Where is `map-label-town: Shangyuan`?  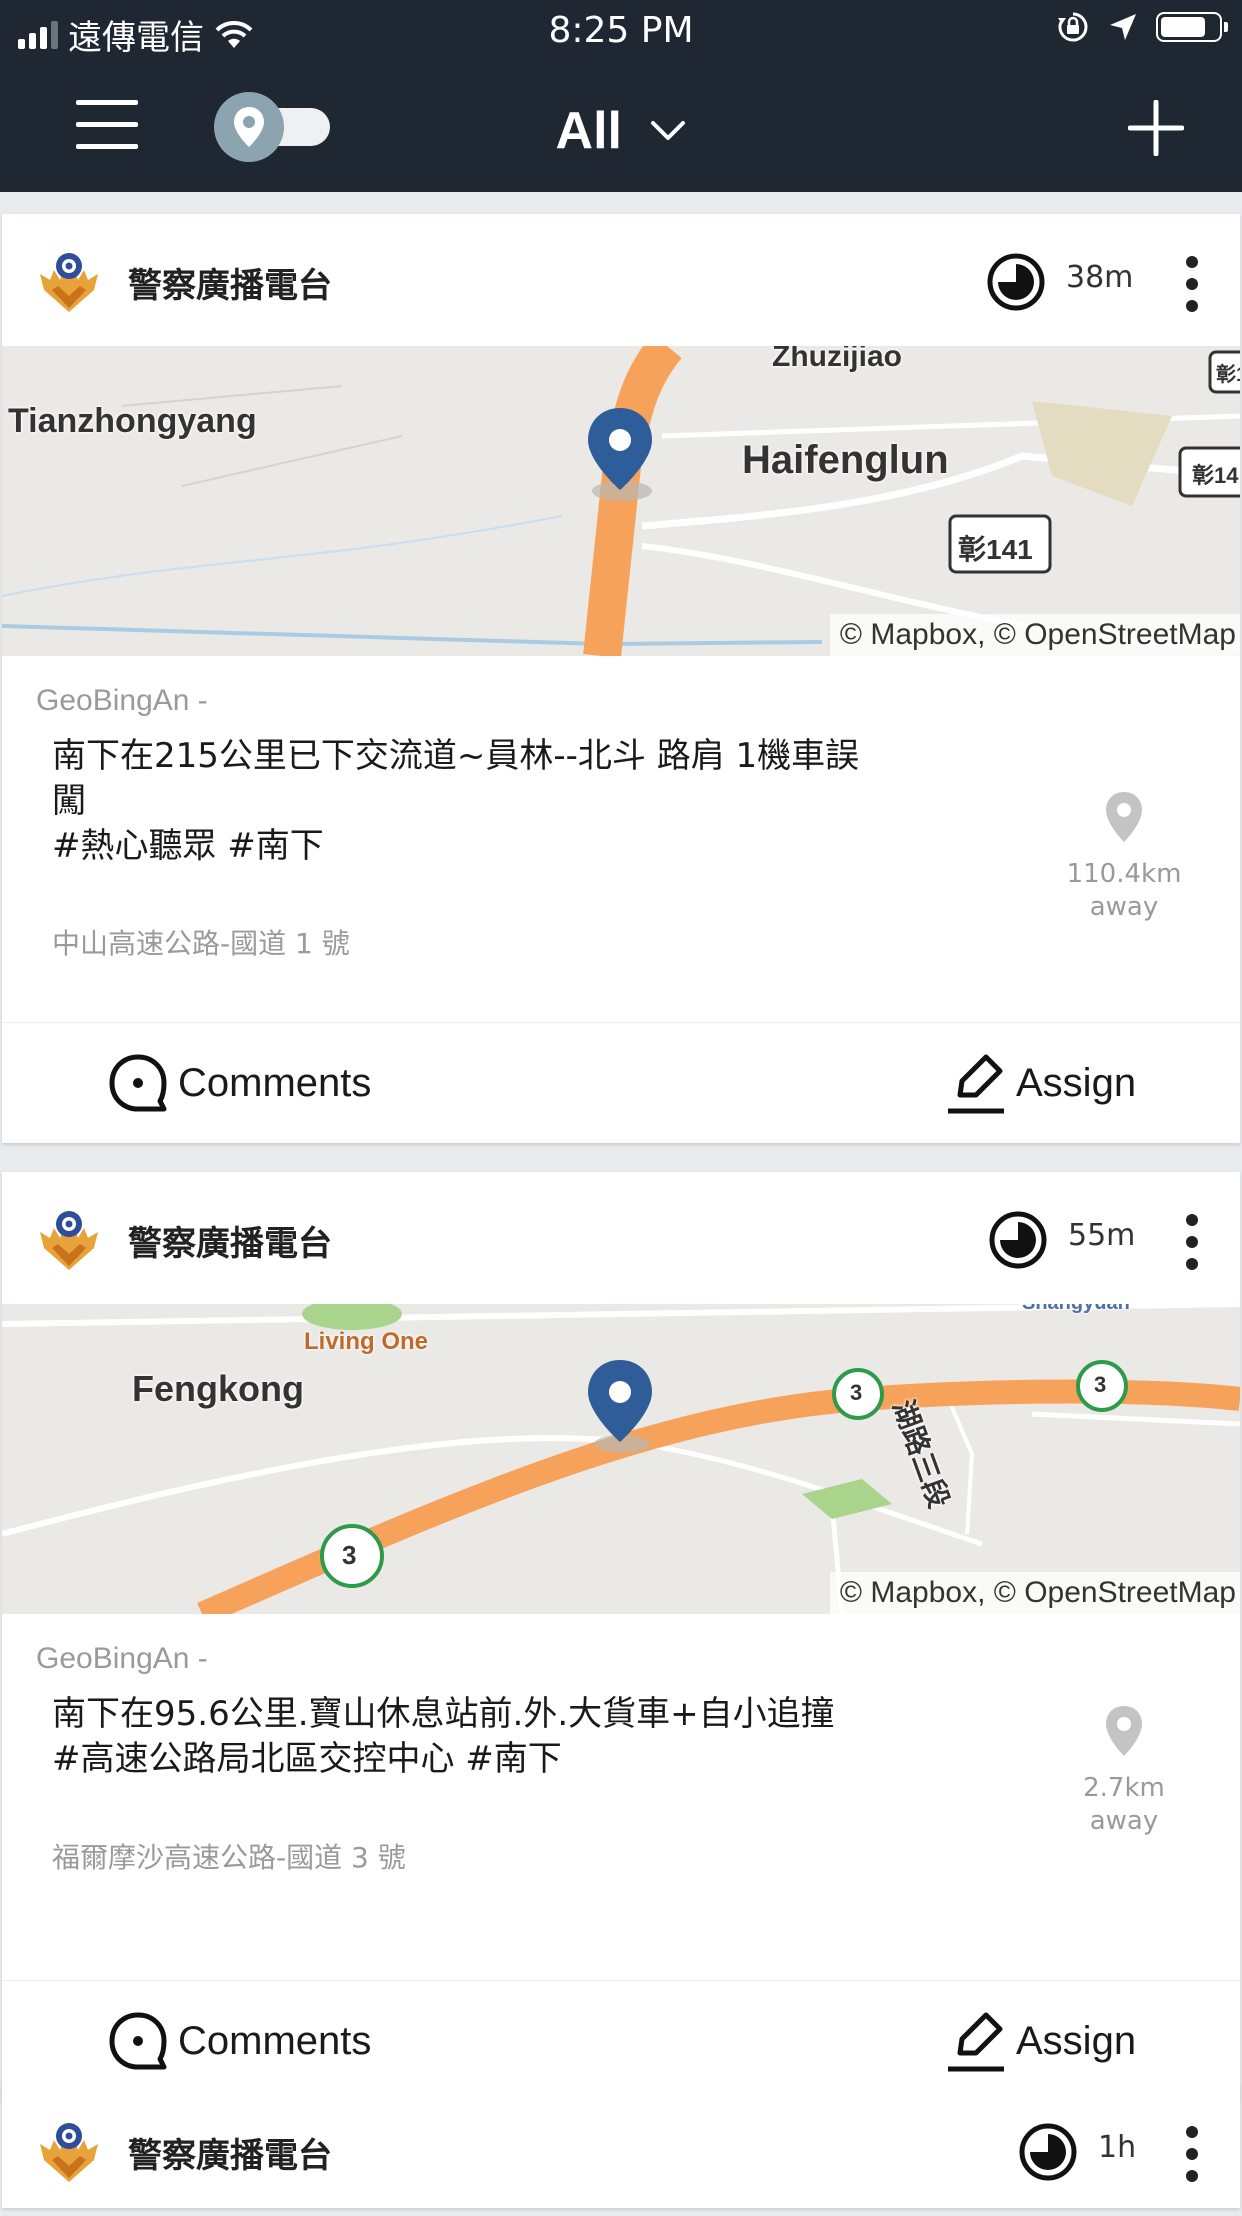 map-label-town: Shangyuan is located at coordinates (1076, 1309).